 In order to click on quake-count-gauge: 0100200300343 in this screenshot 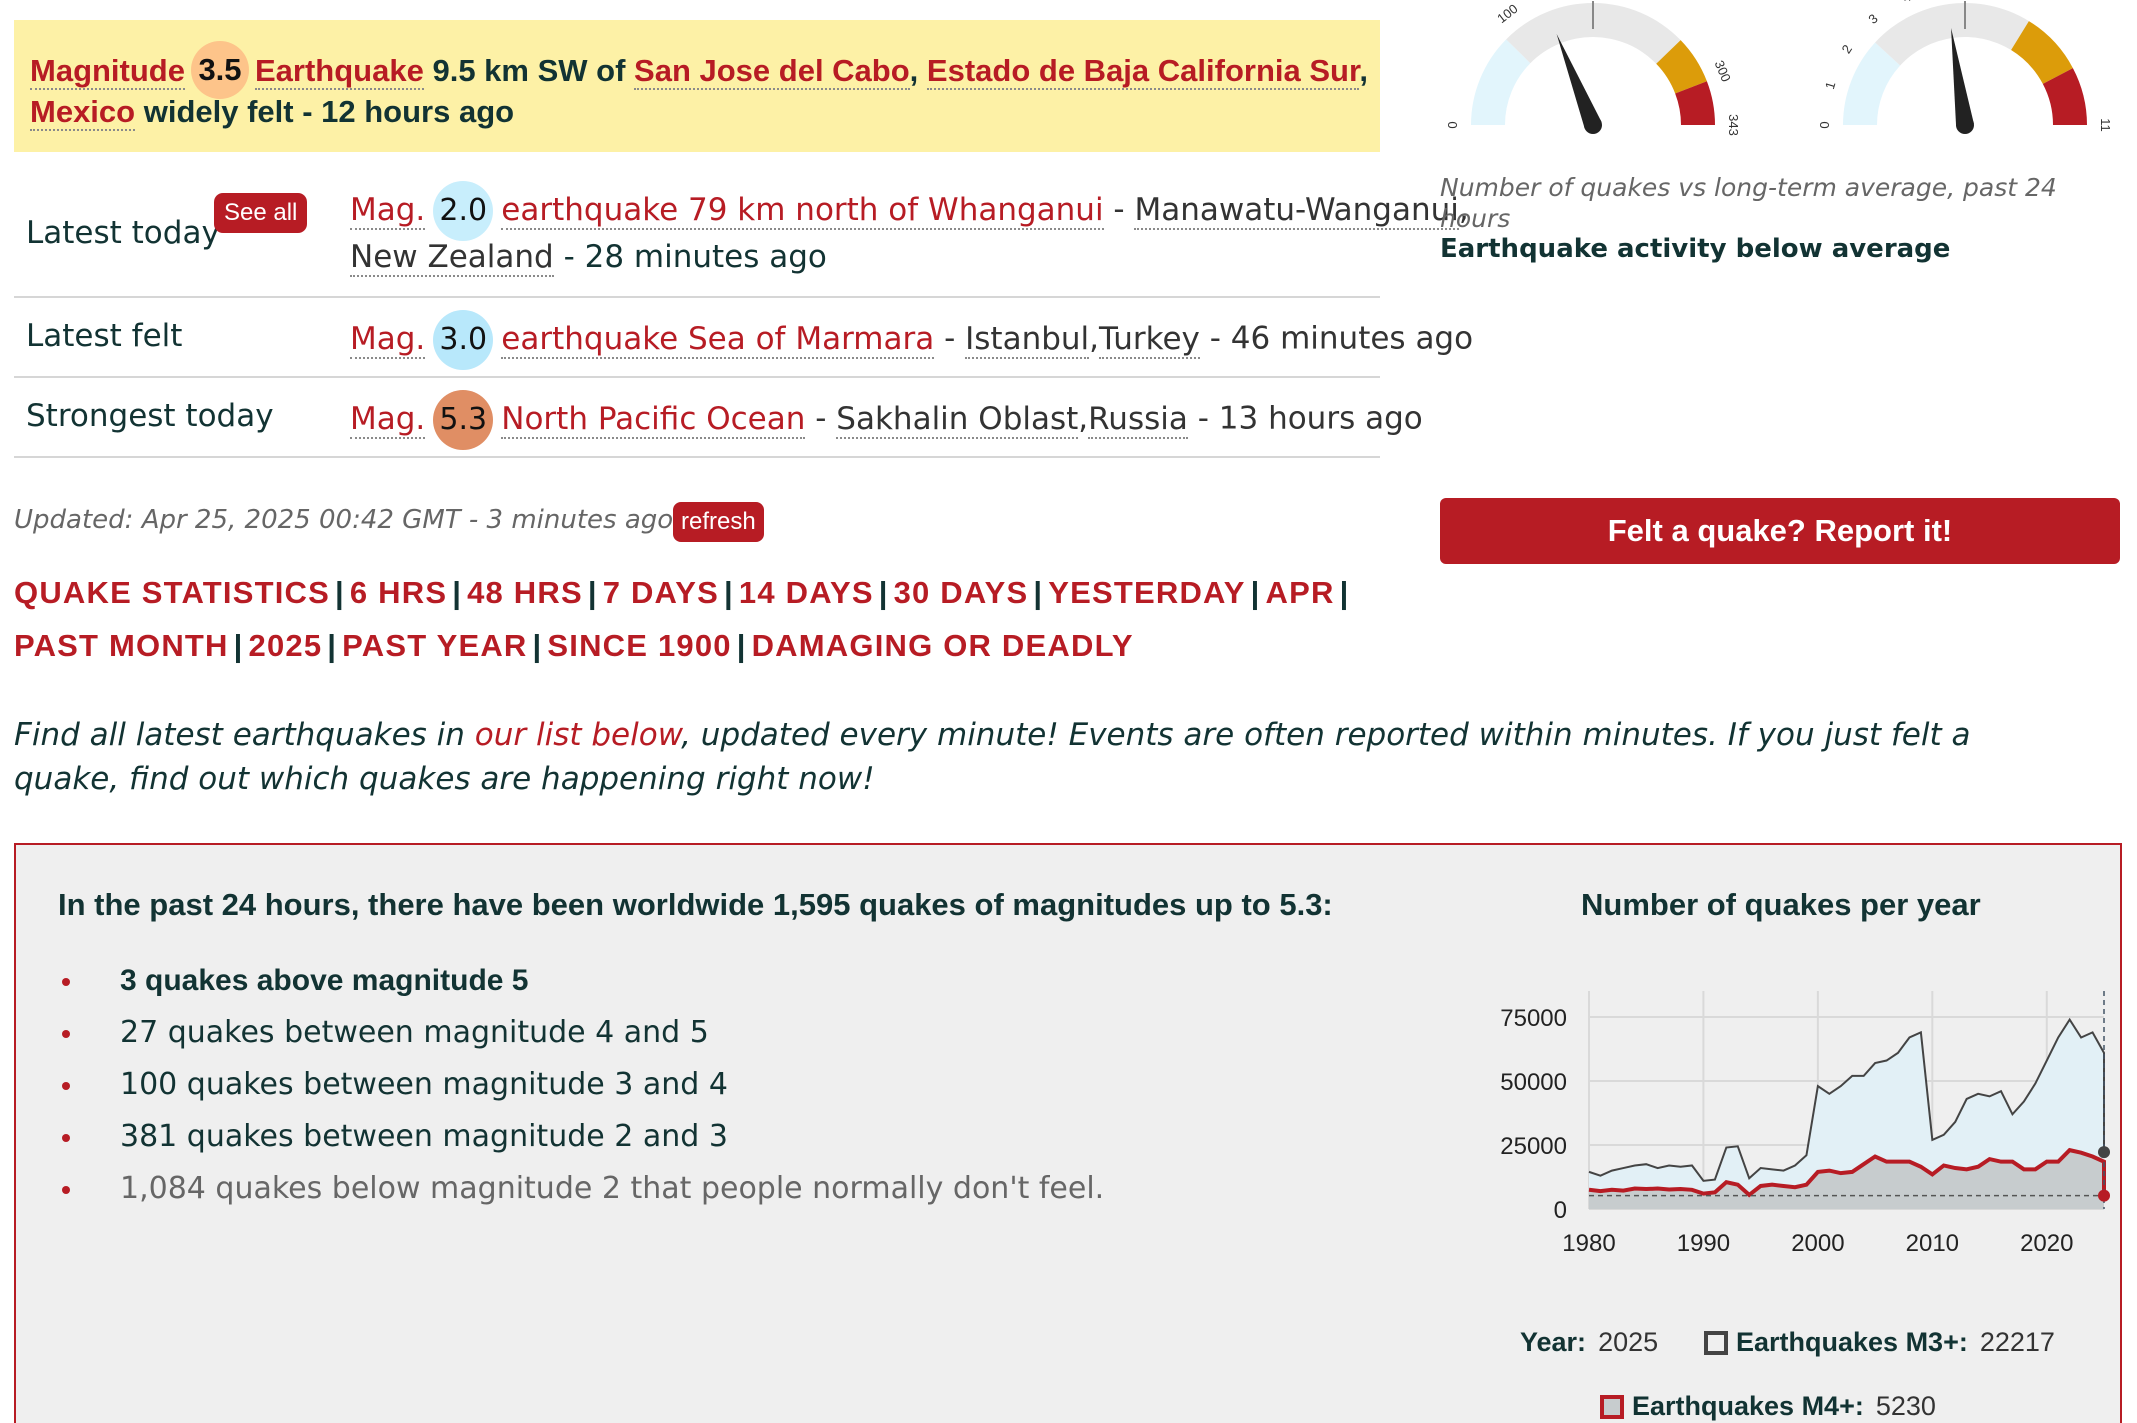, I will do `click(1593, 68)`.